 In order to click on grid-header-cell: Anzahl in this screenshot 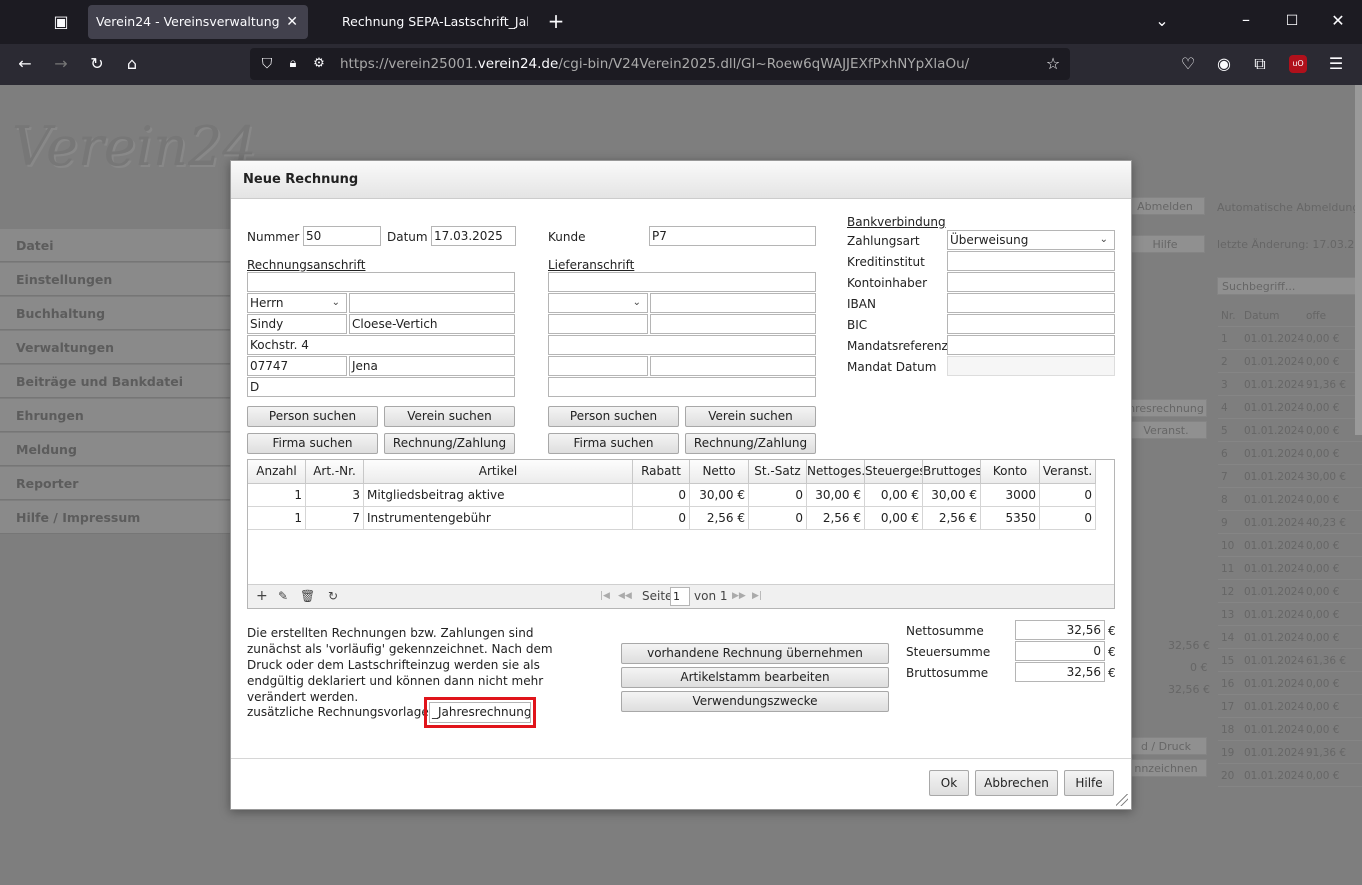, I will do `click(277, 472)`.